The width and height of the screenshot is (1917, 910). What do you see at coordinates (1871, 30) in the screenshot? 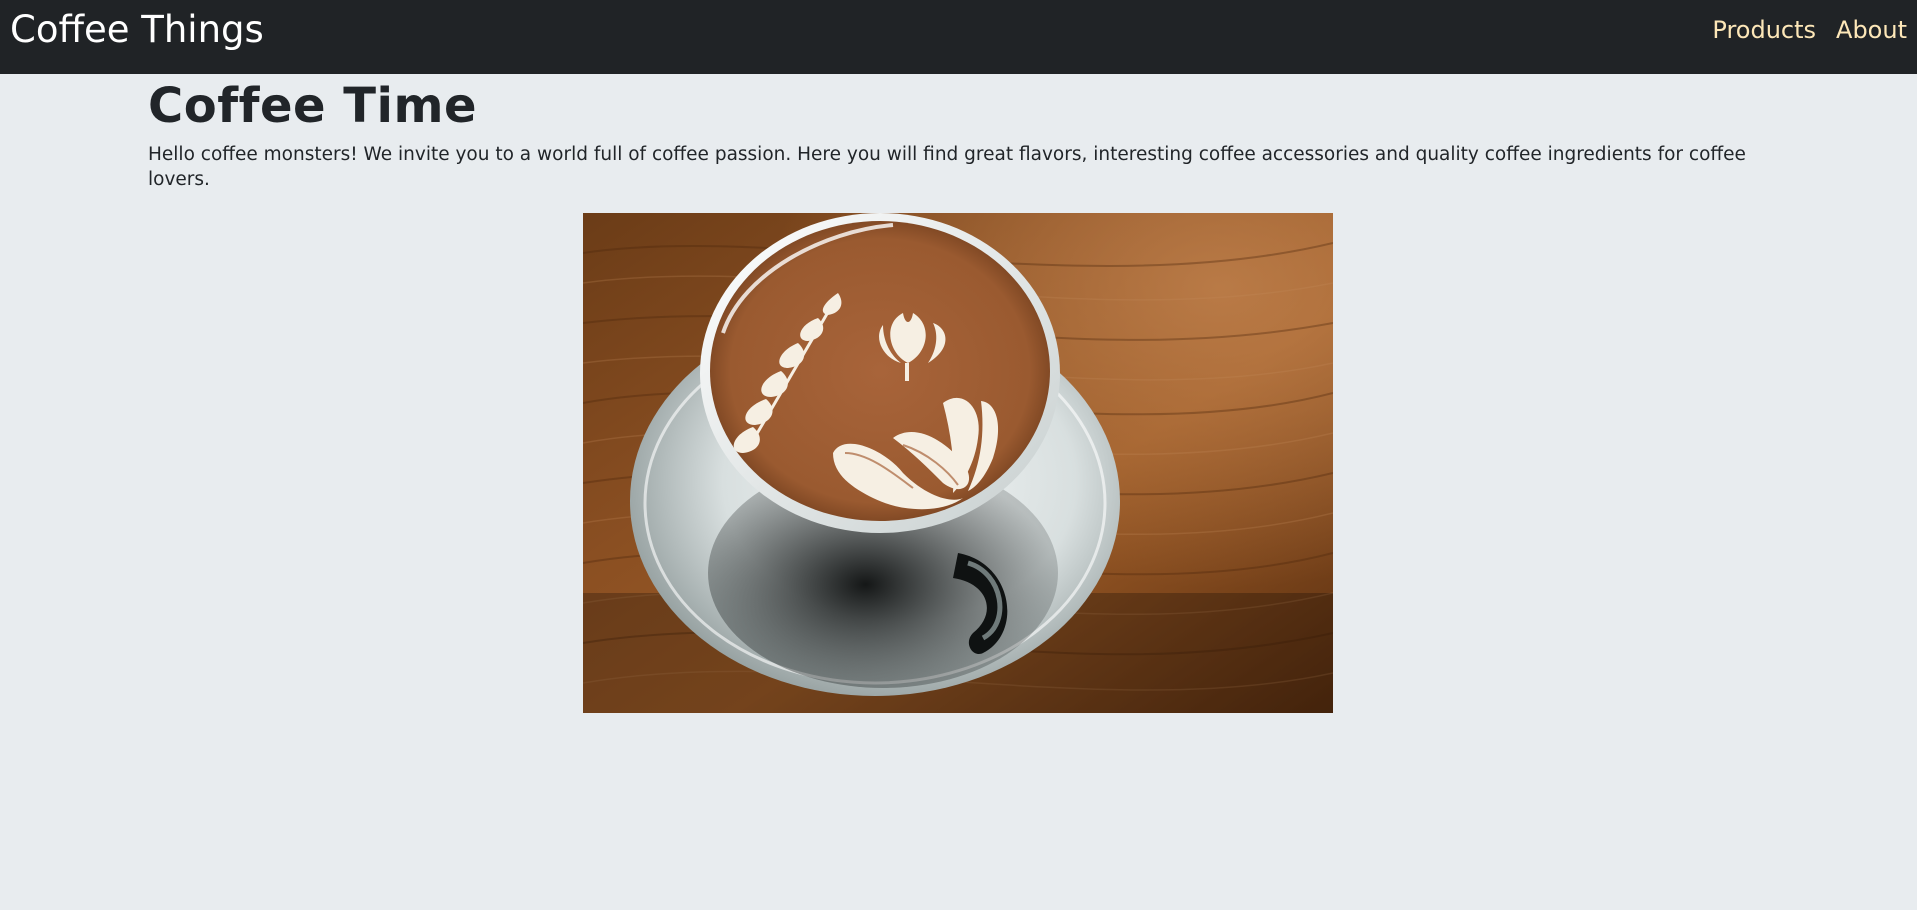
I see `nav-link-about: About` at bounding box center [1871, 30].